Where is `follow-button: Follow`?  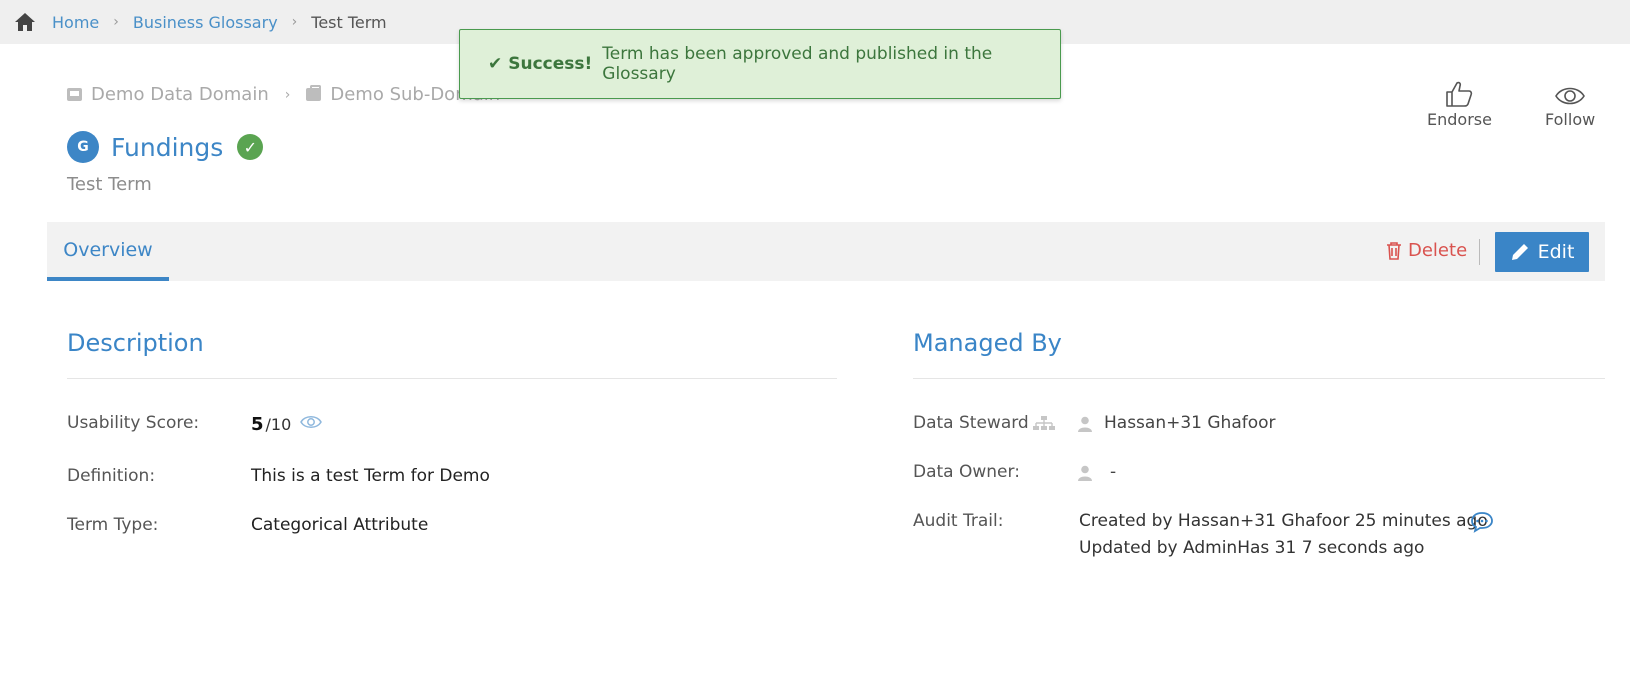 follow-button: Follow is located at coordinates (1570, 104).